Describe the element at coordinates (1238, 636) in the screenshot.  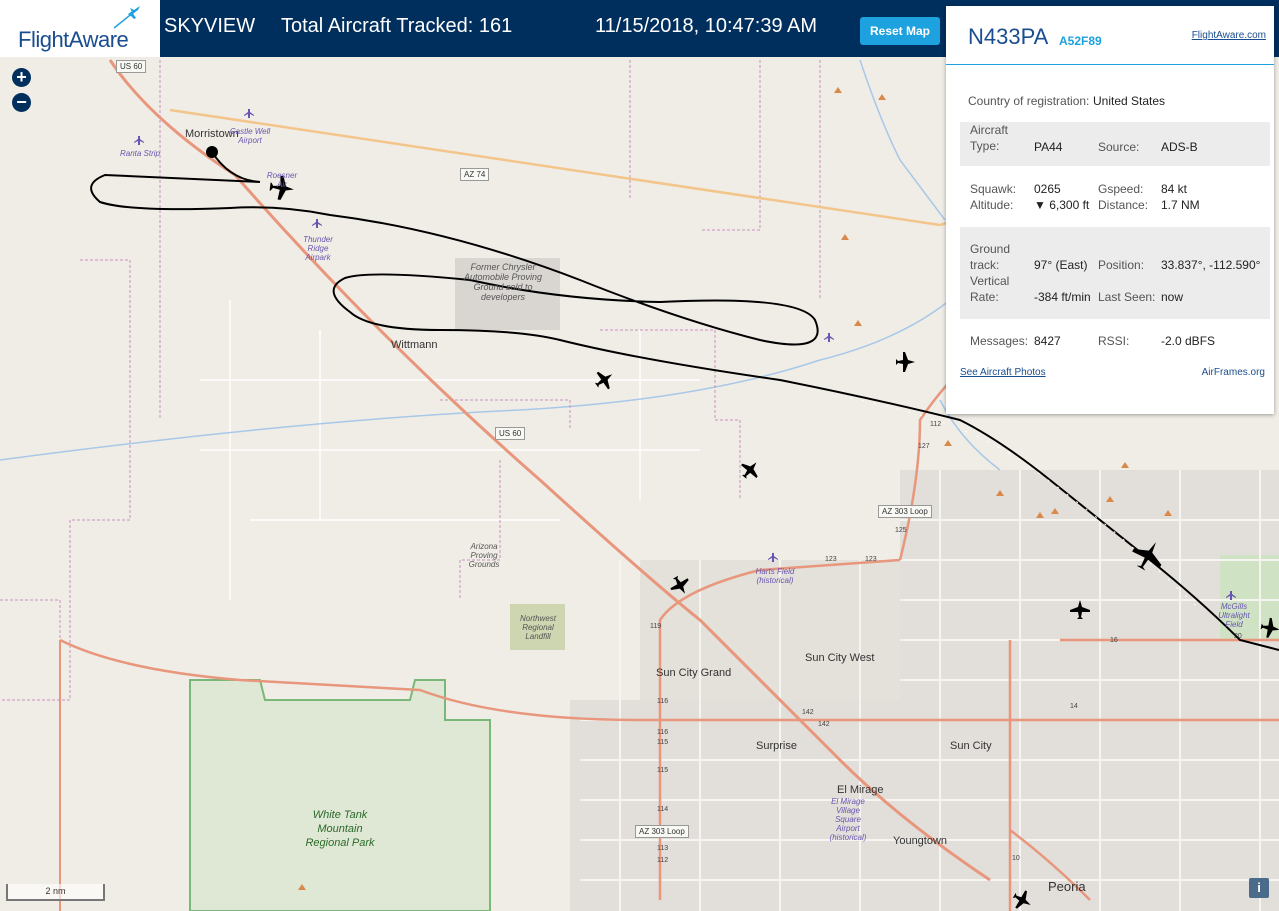
I see `road-number: 20` at that location.